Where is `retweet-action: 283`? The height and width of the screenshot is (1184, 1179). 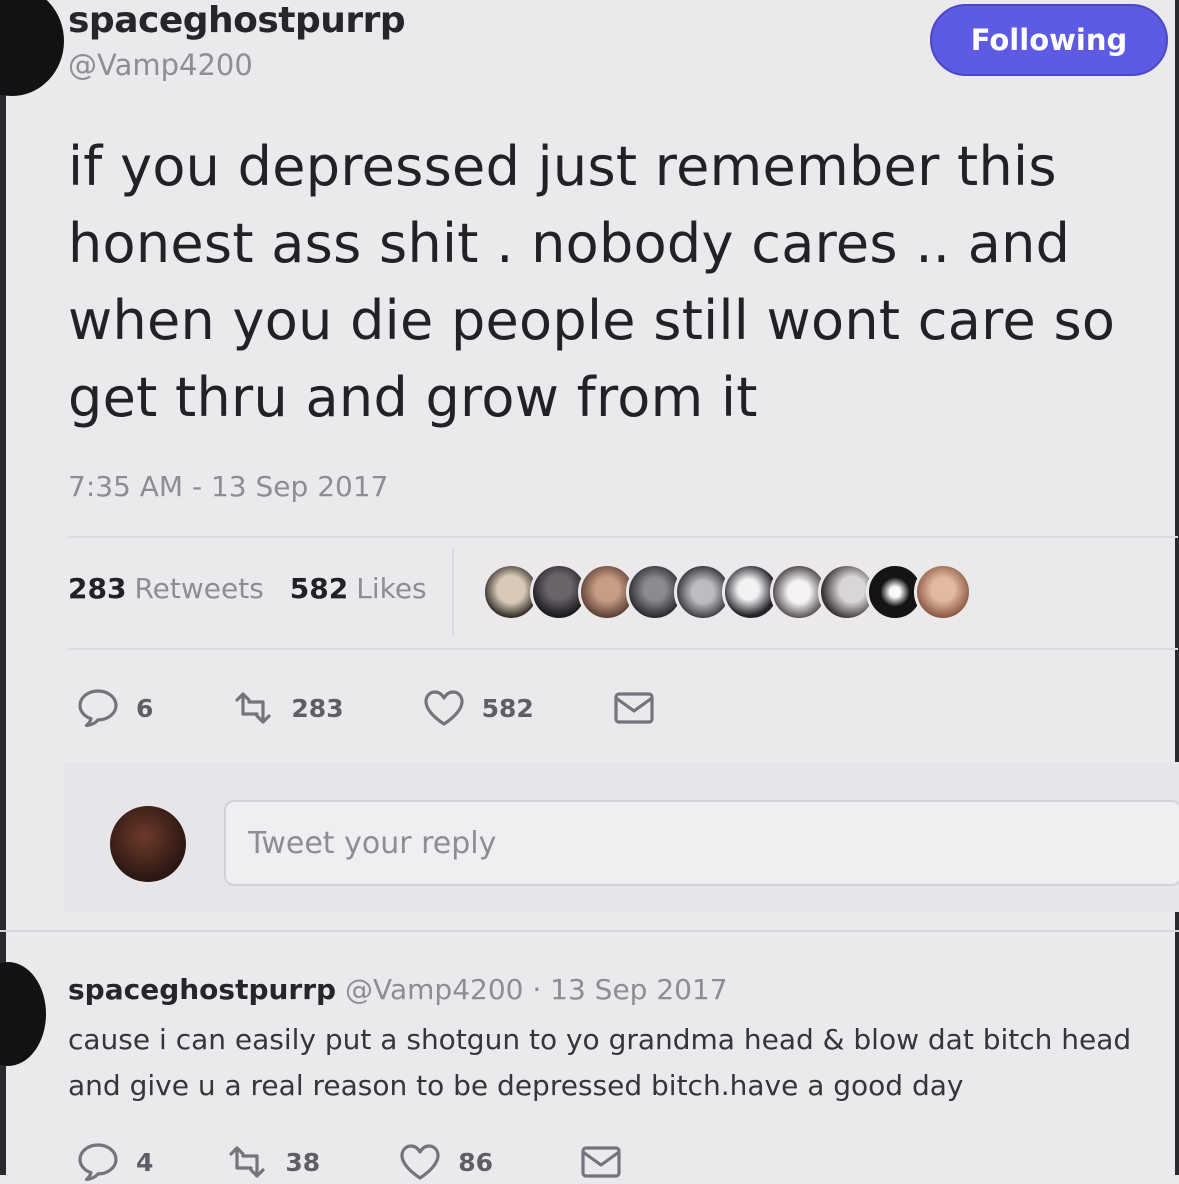
retweet-action: 283 is located at coordinates (286, 708).